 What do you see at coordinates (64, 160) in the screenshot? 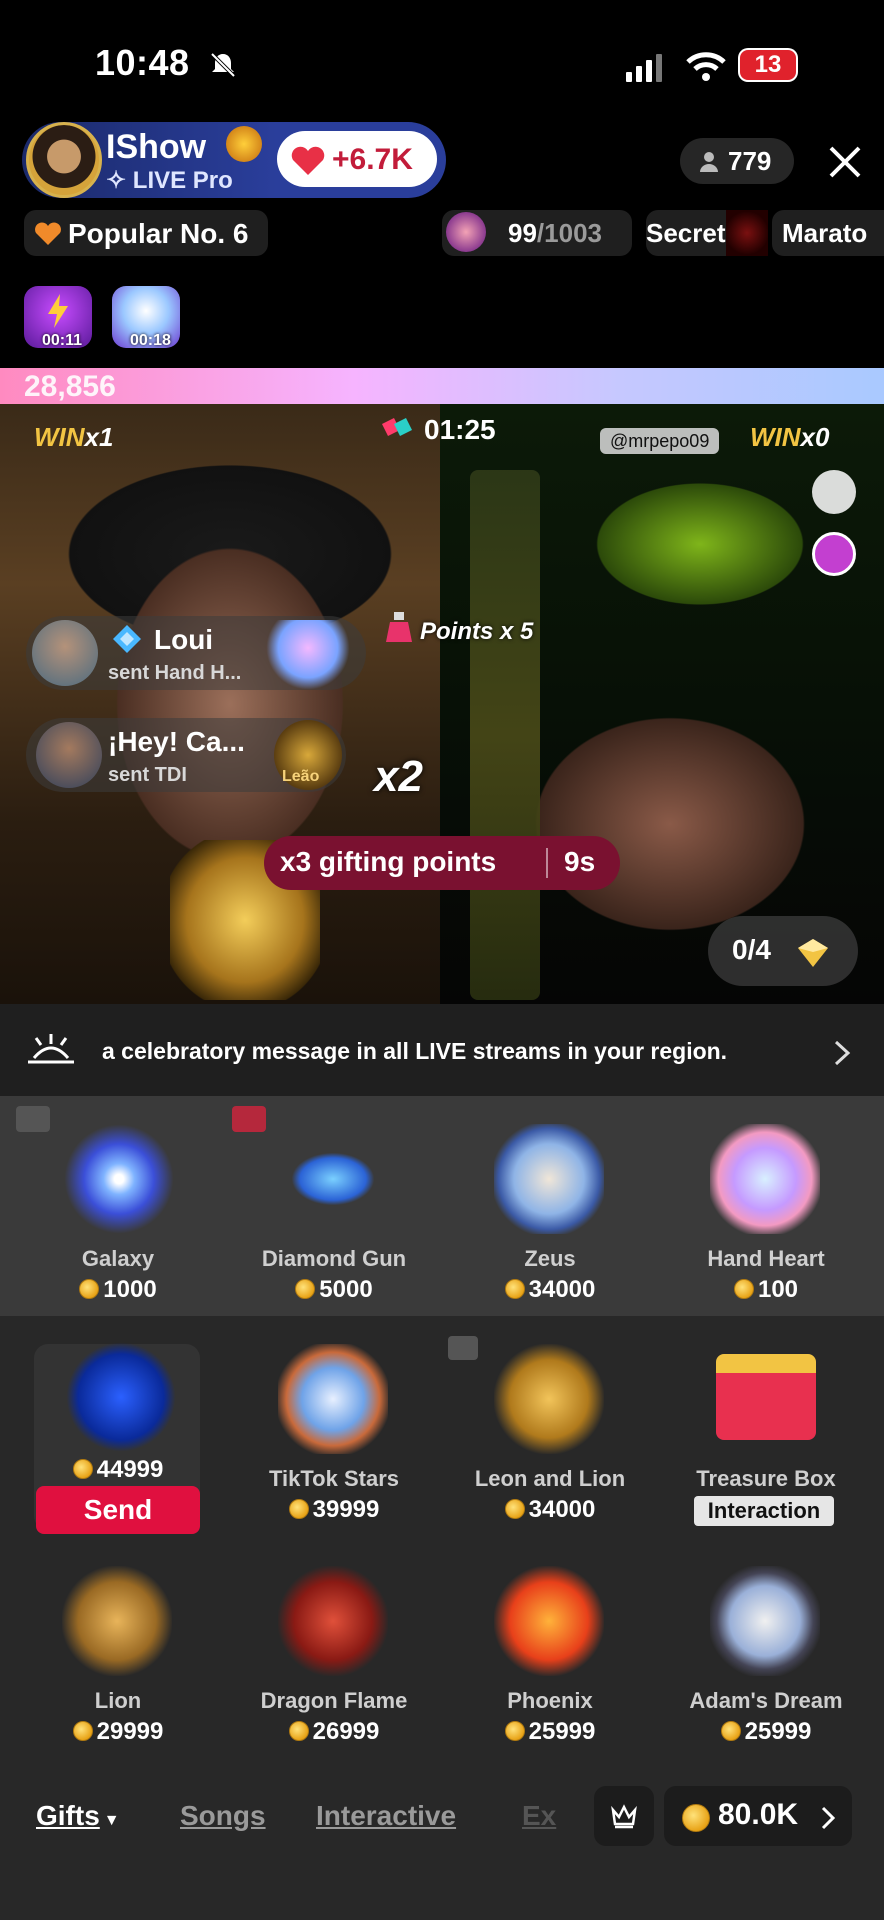
I see `host-avatar` at bounding box center [64, 160].